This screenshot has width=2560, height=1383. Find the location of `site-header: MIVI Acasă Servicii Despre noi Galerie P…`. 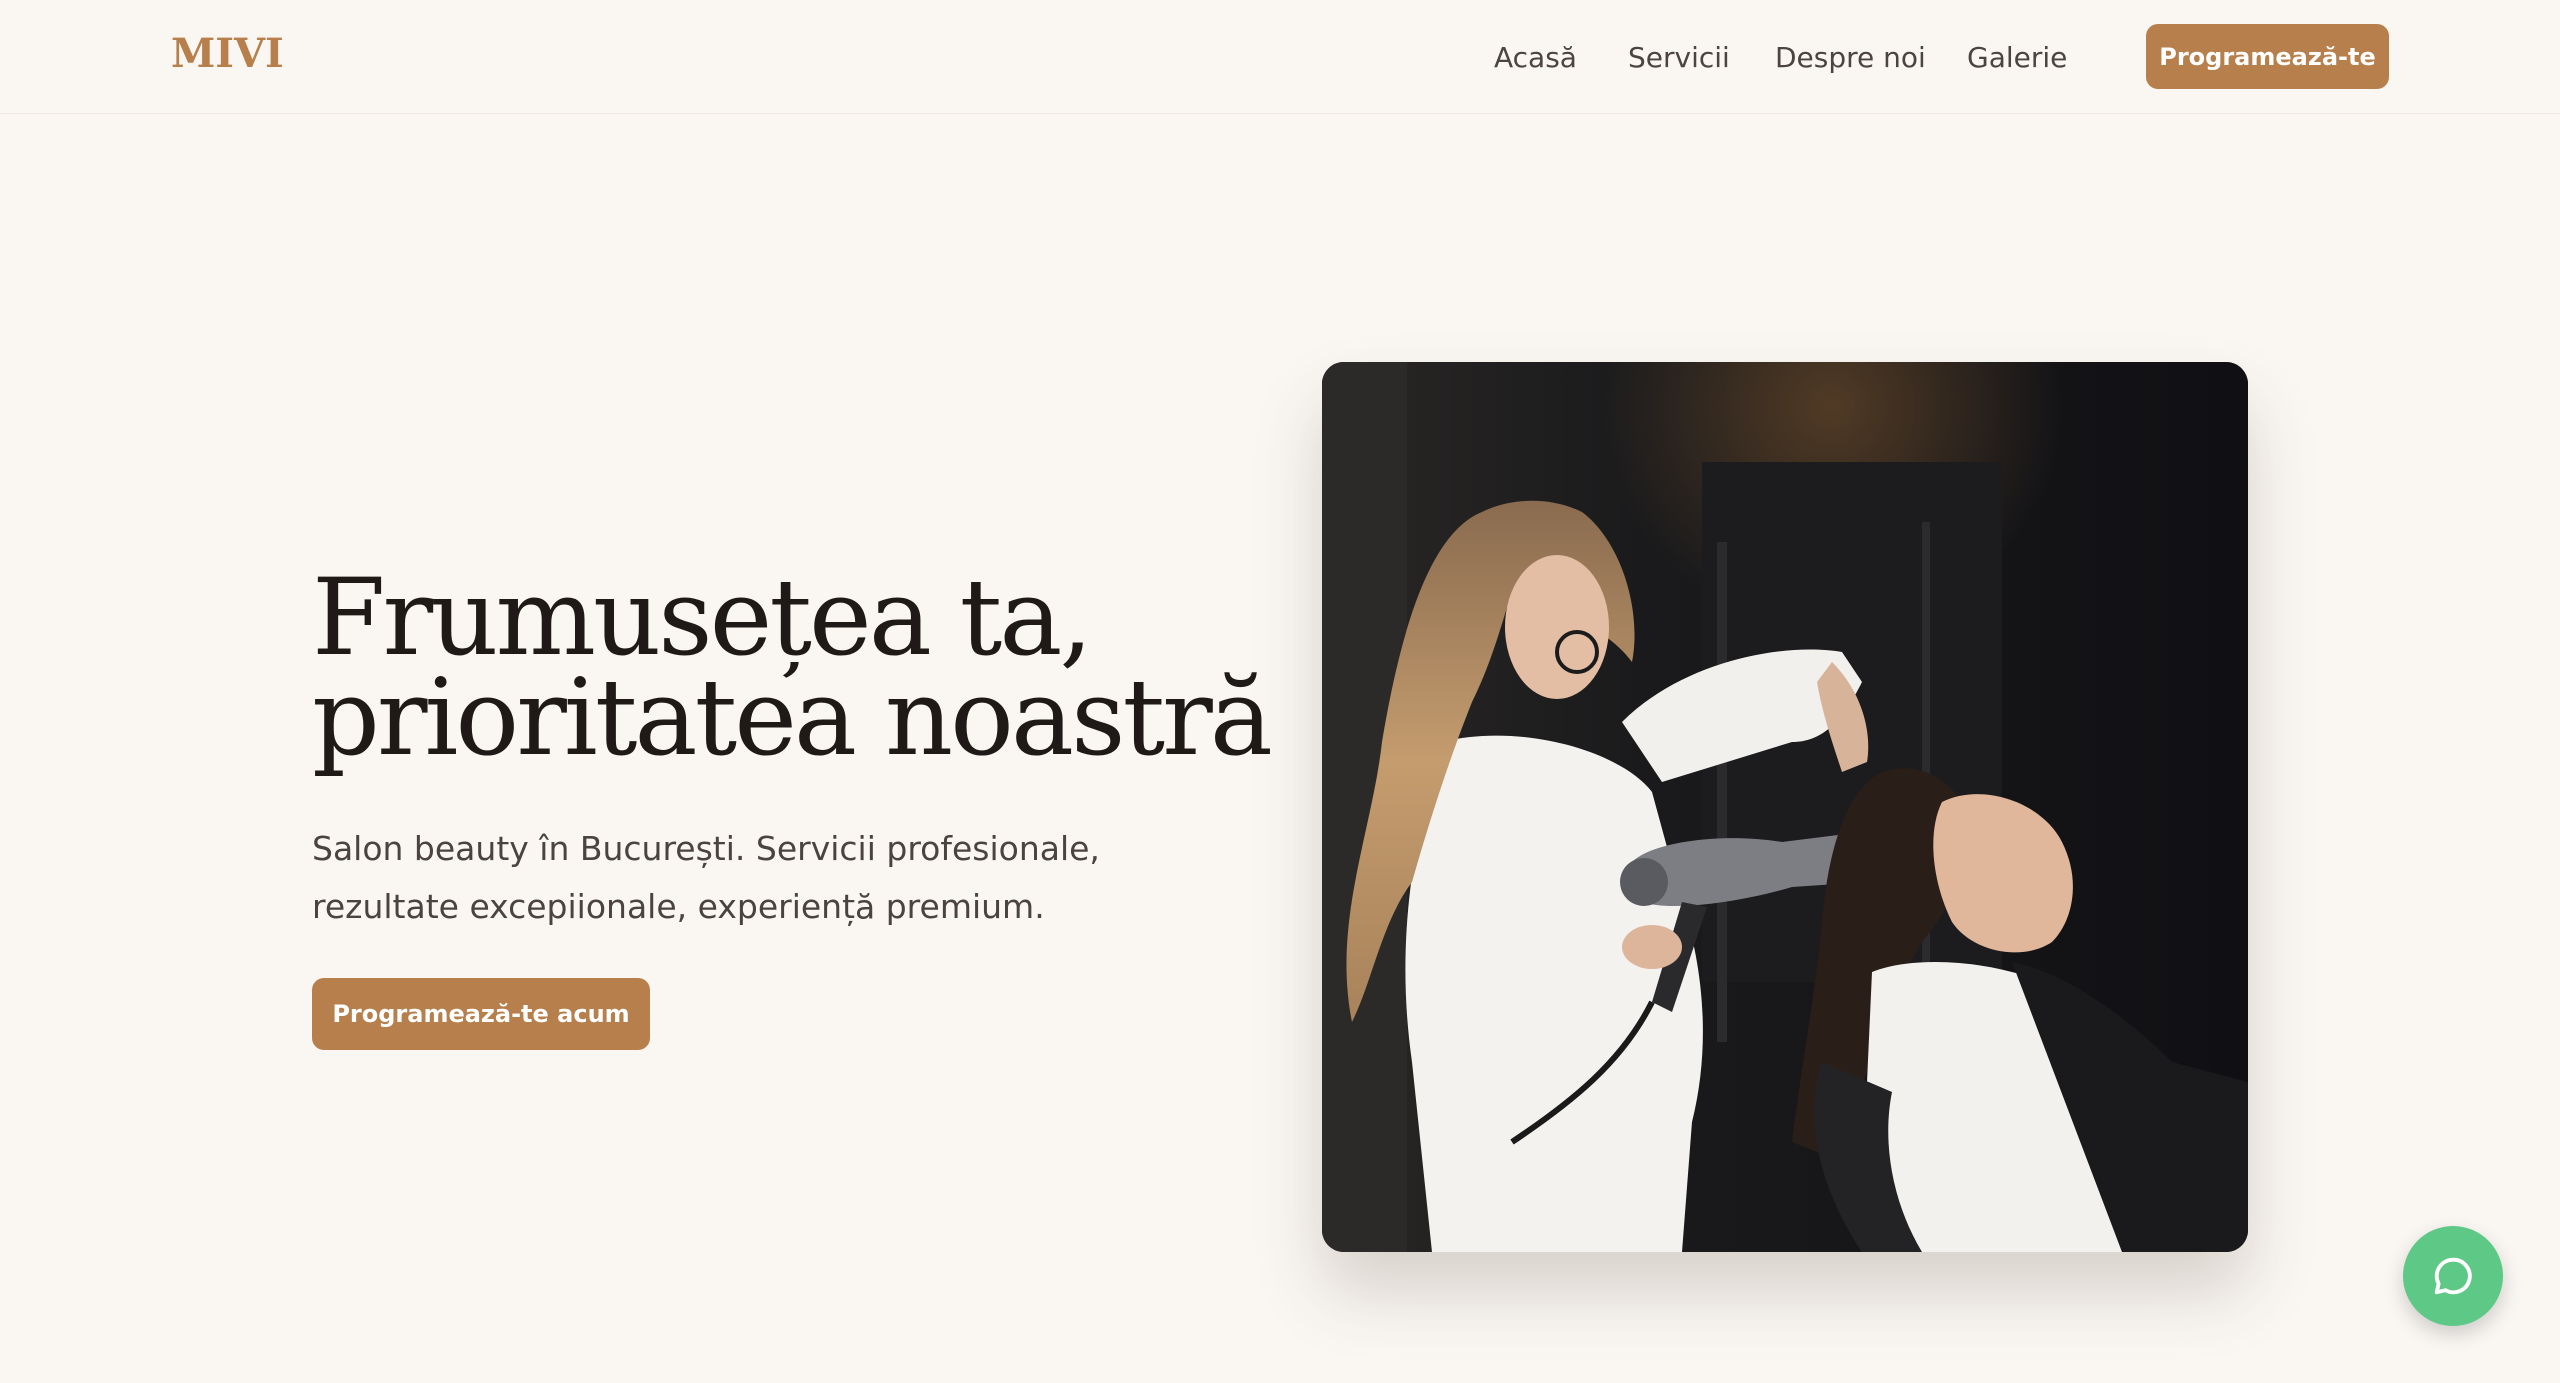

site-header: MIVI Acasă Servicii Despre noi Galerie P… is located at coordinates (1280, 57).